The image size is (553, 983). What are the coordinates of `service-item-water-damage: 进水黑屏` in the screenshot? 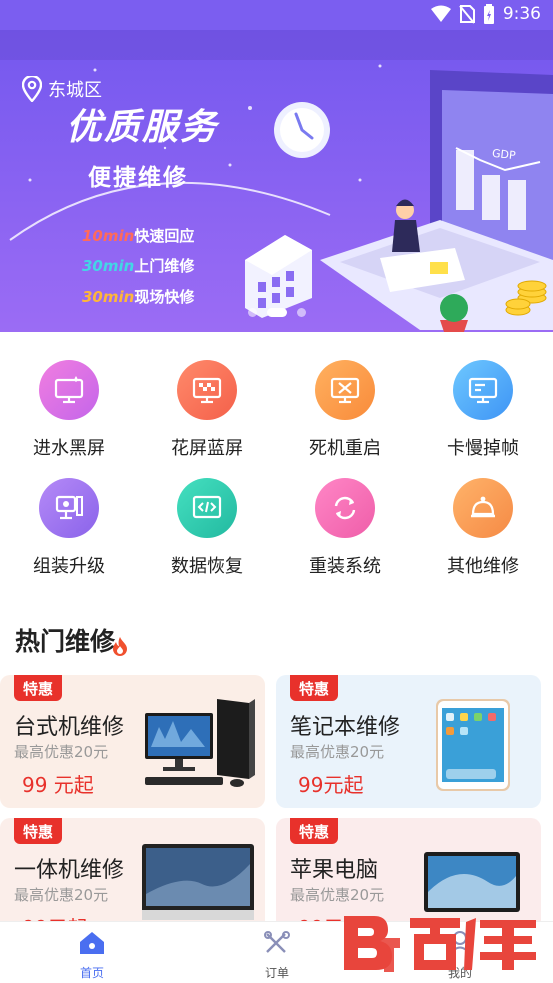 It's located at (69, 410).